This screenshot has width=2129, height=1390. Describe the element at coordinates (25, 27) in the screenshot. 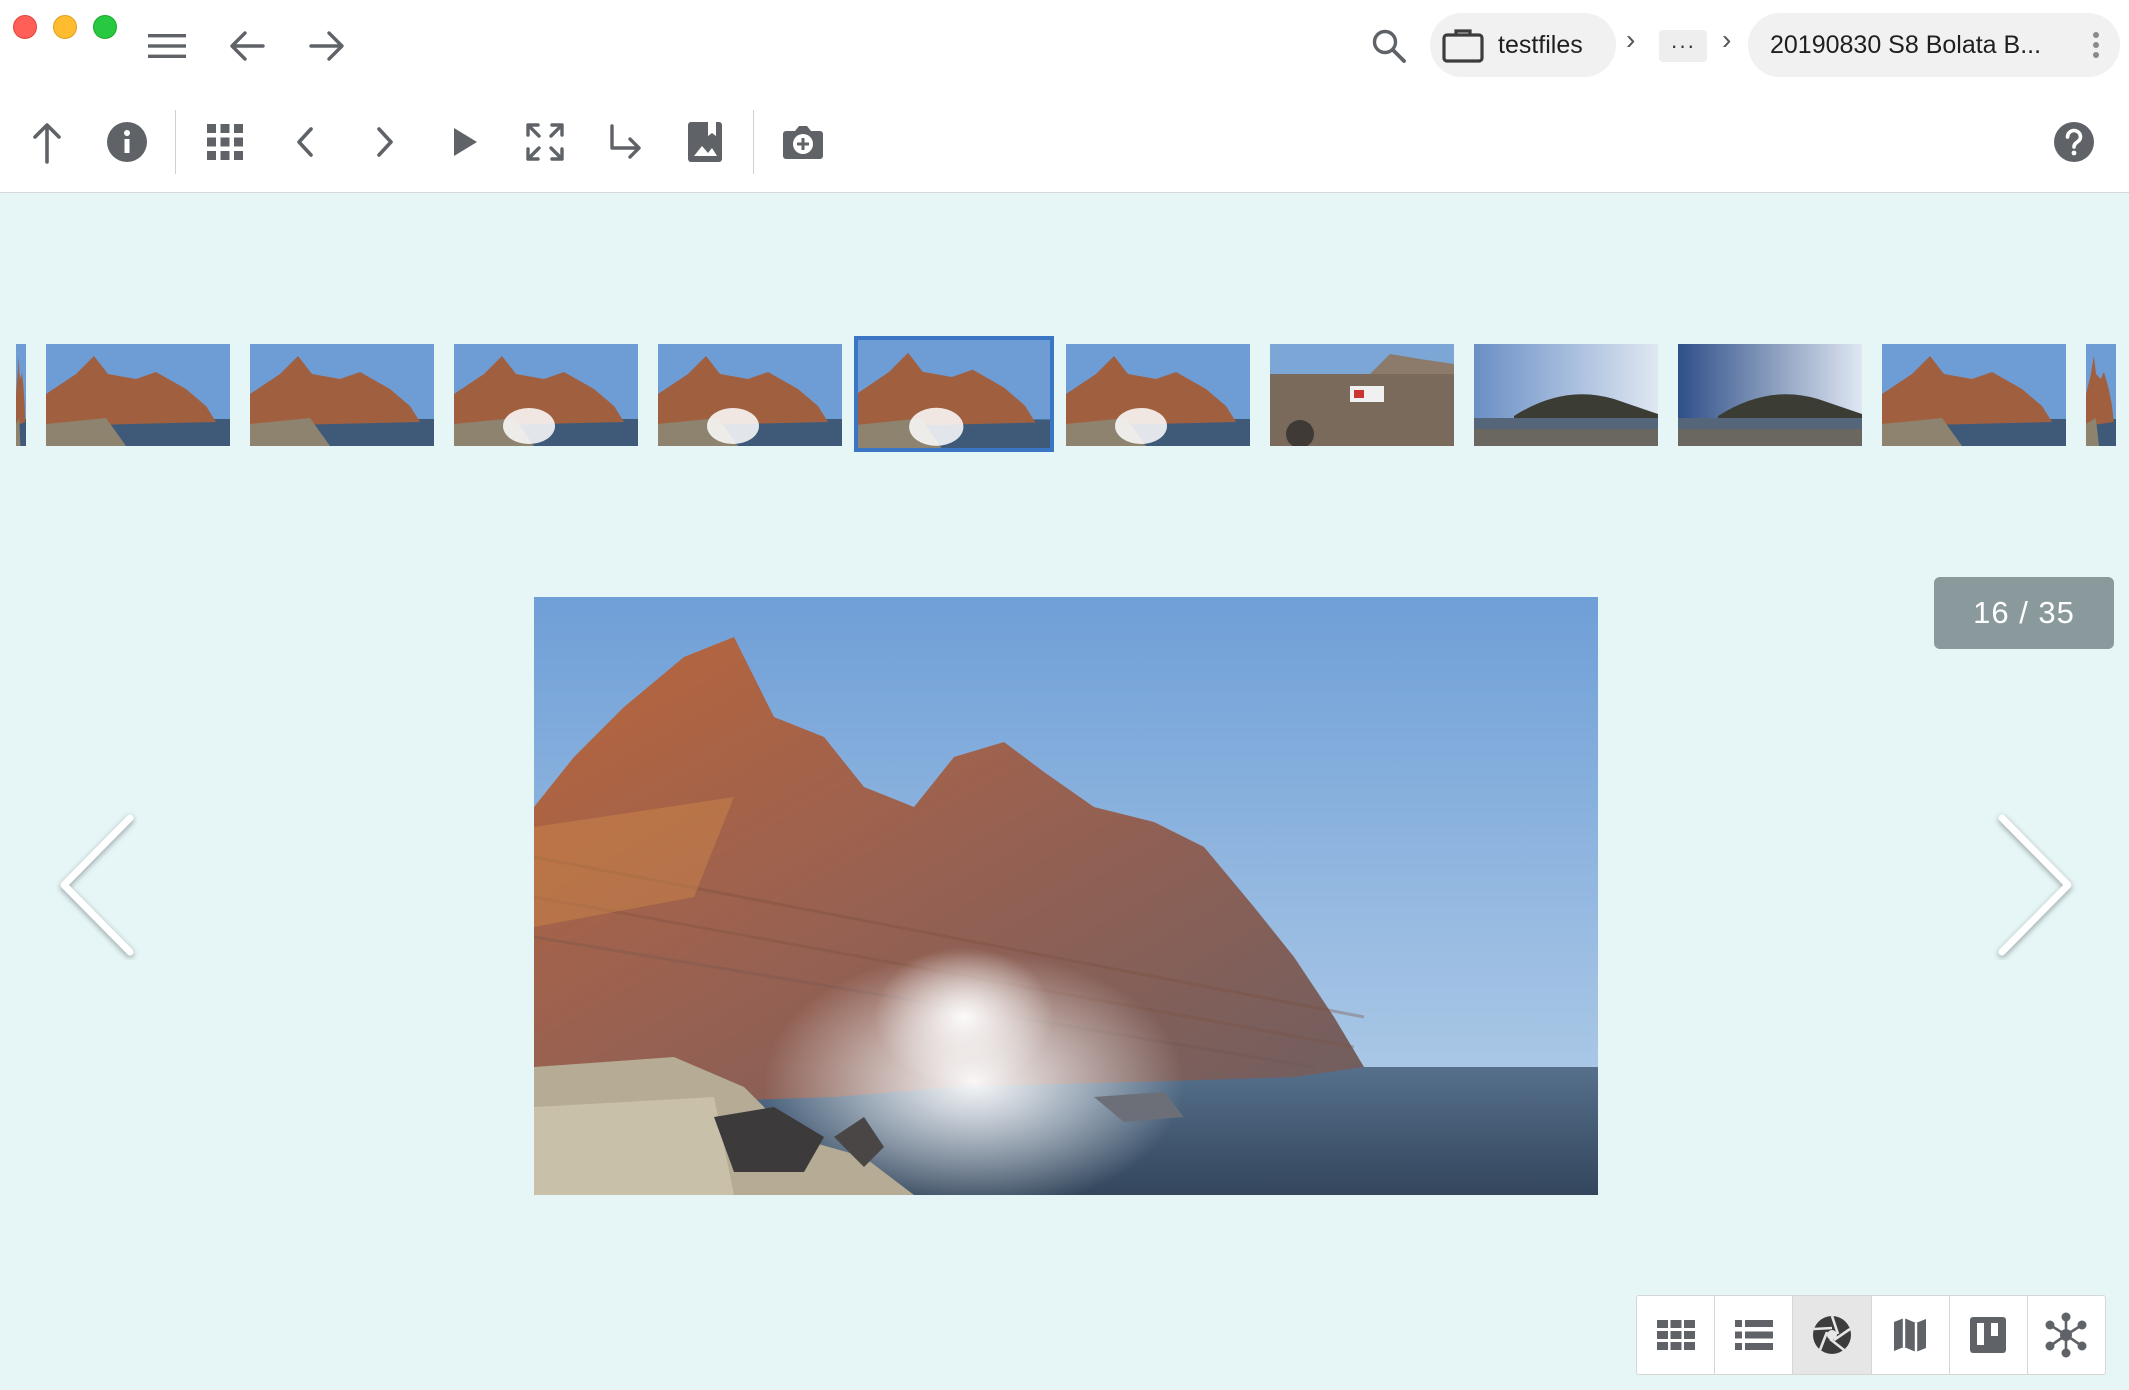

I see `close-window-button` at that location.